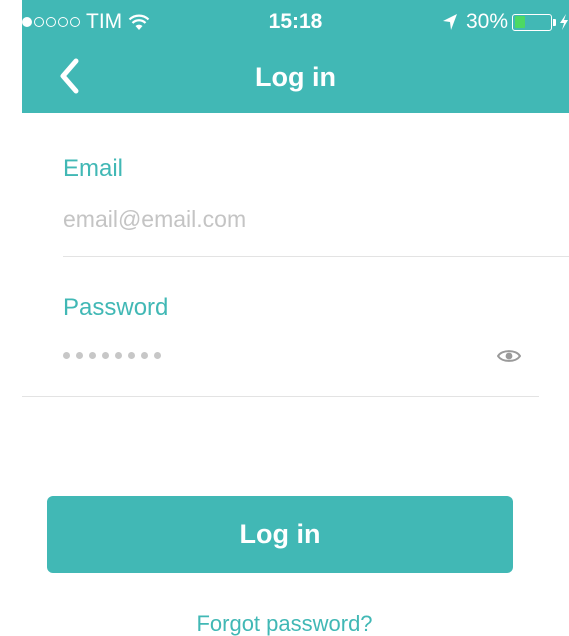 This screenshot has width=569, height=636. Describe the element at coordinates (280, 534) in the screenshot. I see `login-button: Log in` at that location.